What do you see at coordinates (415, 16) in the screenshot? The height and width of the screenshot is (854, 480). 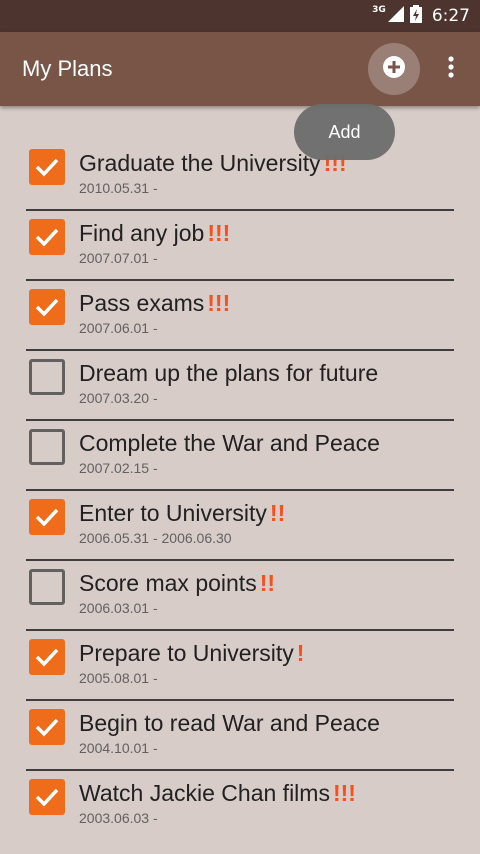 I see `battery-icon` at bounding box center [415, 16].